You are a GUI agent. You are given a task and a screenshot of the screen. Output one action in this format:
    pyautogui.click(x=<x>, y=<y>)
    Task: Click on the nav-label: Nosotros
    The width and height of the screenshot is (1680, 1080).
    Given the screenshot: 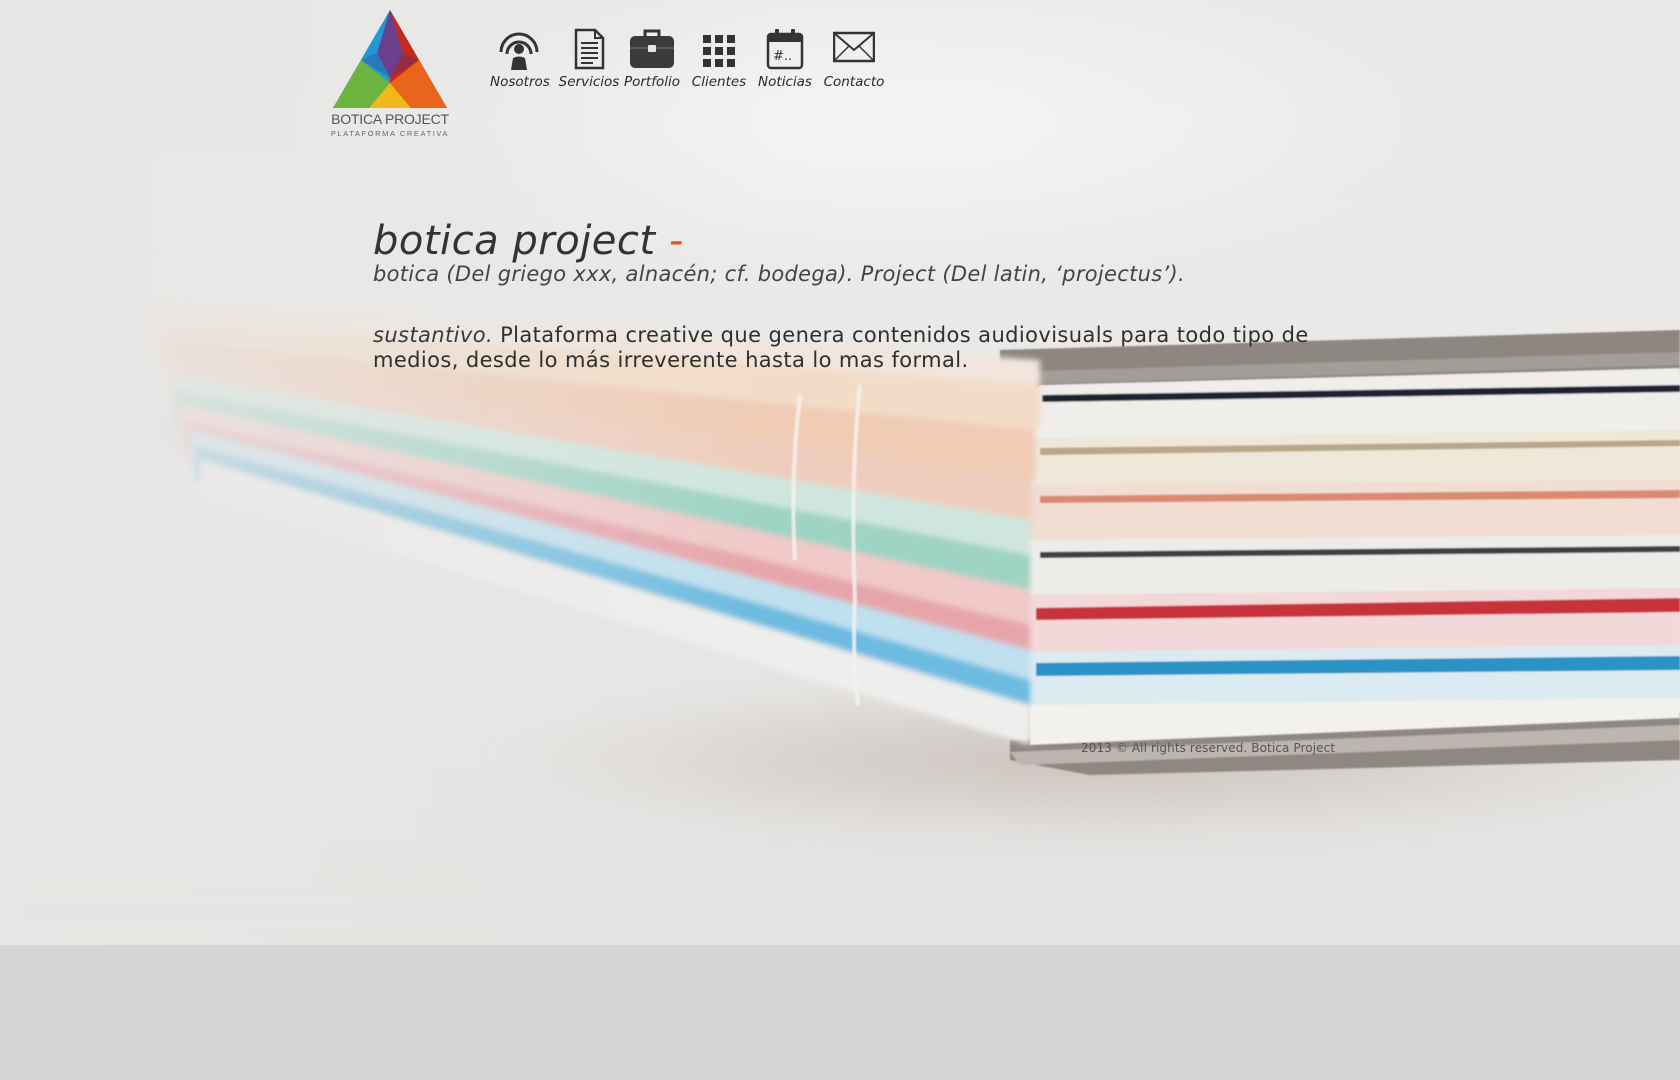 What is the action you would take?
    pyautogui.click(x=520, y=82)
    